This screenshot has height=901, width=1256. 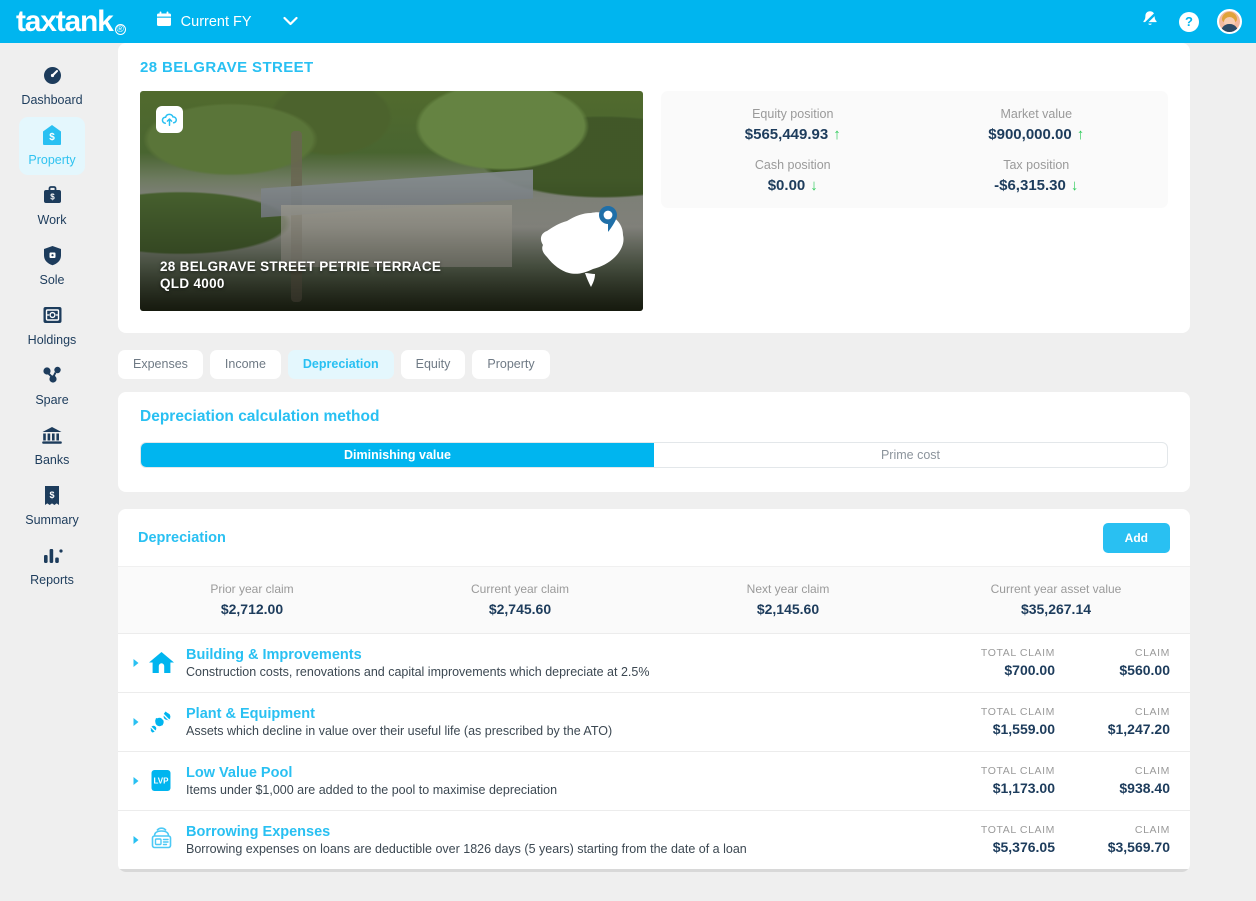 What do you see at coordinates (52, 435) in the screenshot?
I see `bank-icon` at bounding box center [52, 435].